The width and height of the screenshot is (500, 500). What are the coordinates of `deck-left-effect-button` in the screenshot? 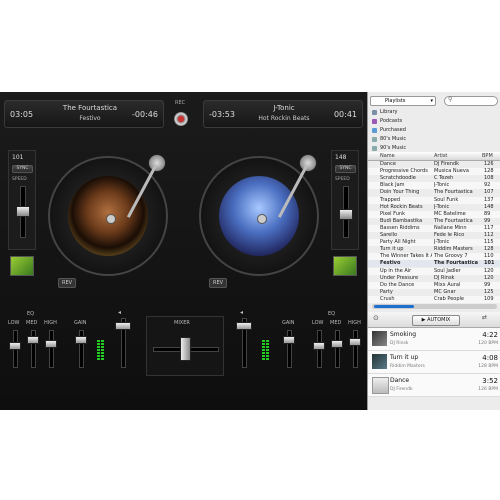 It's located at (22, 266).